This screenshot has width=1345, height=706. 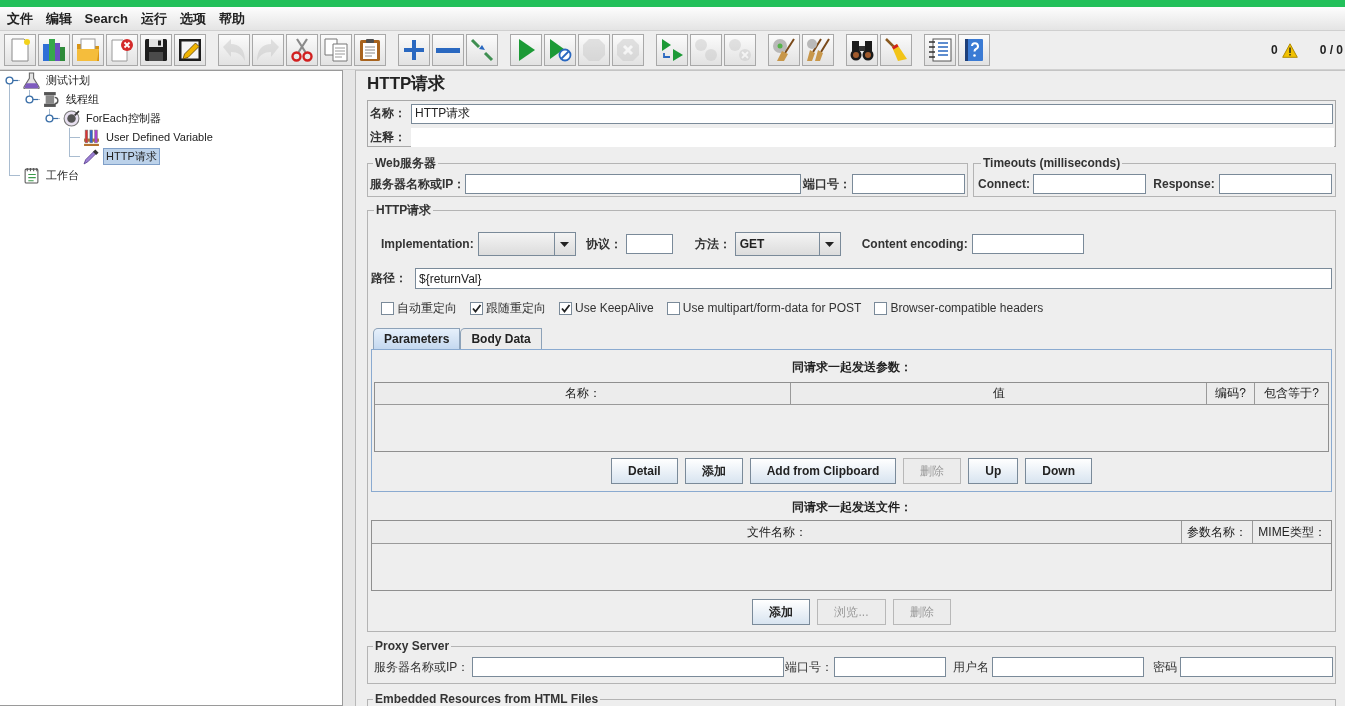 I want to click on table-caption: 同请求一起发送参数：, so click(x=851, y=367).